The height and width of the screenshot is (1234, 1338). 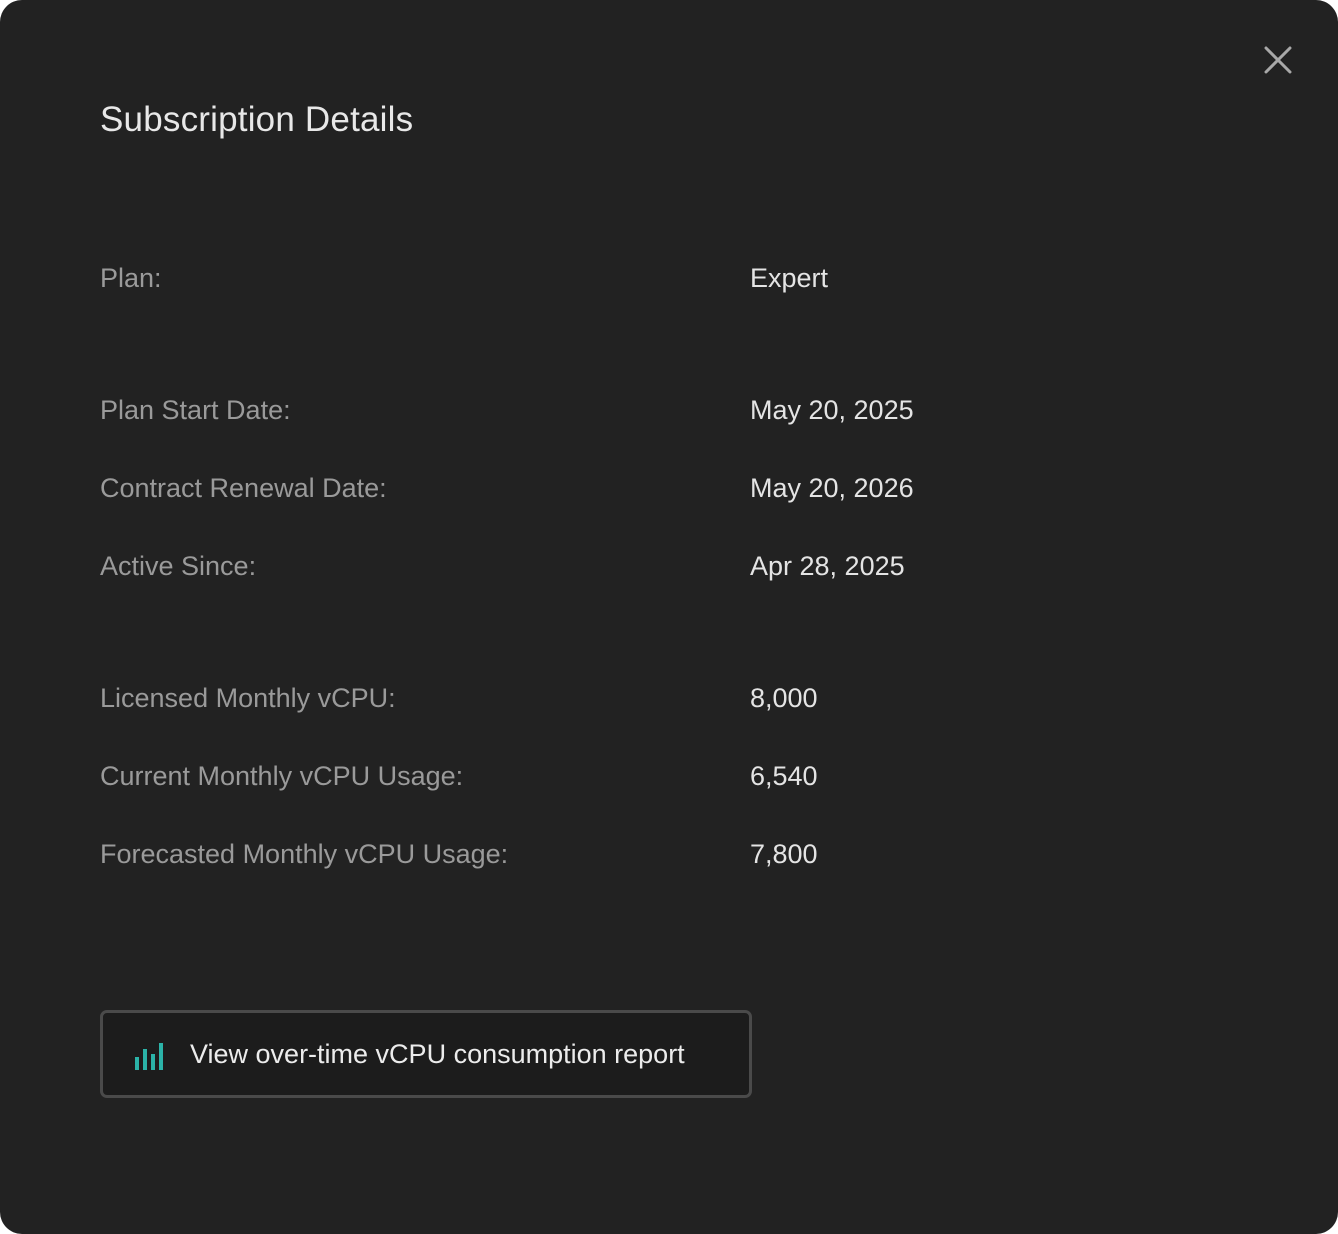 I want to click on view-consumption-report-button: View over-time vCPU consumption report, so click(x=426, y=1054).